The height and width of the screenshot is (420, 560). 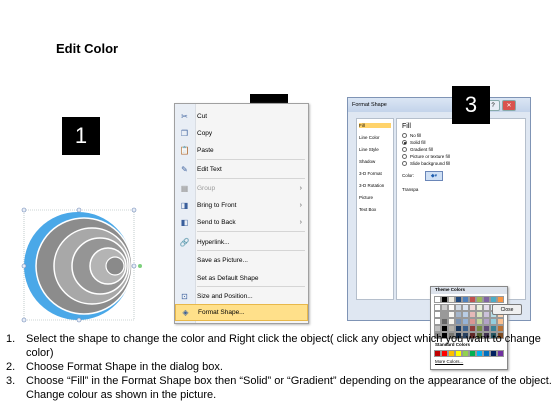 I want to click on color-label: Color:, so click(x=408, y=175).